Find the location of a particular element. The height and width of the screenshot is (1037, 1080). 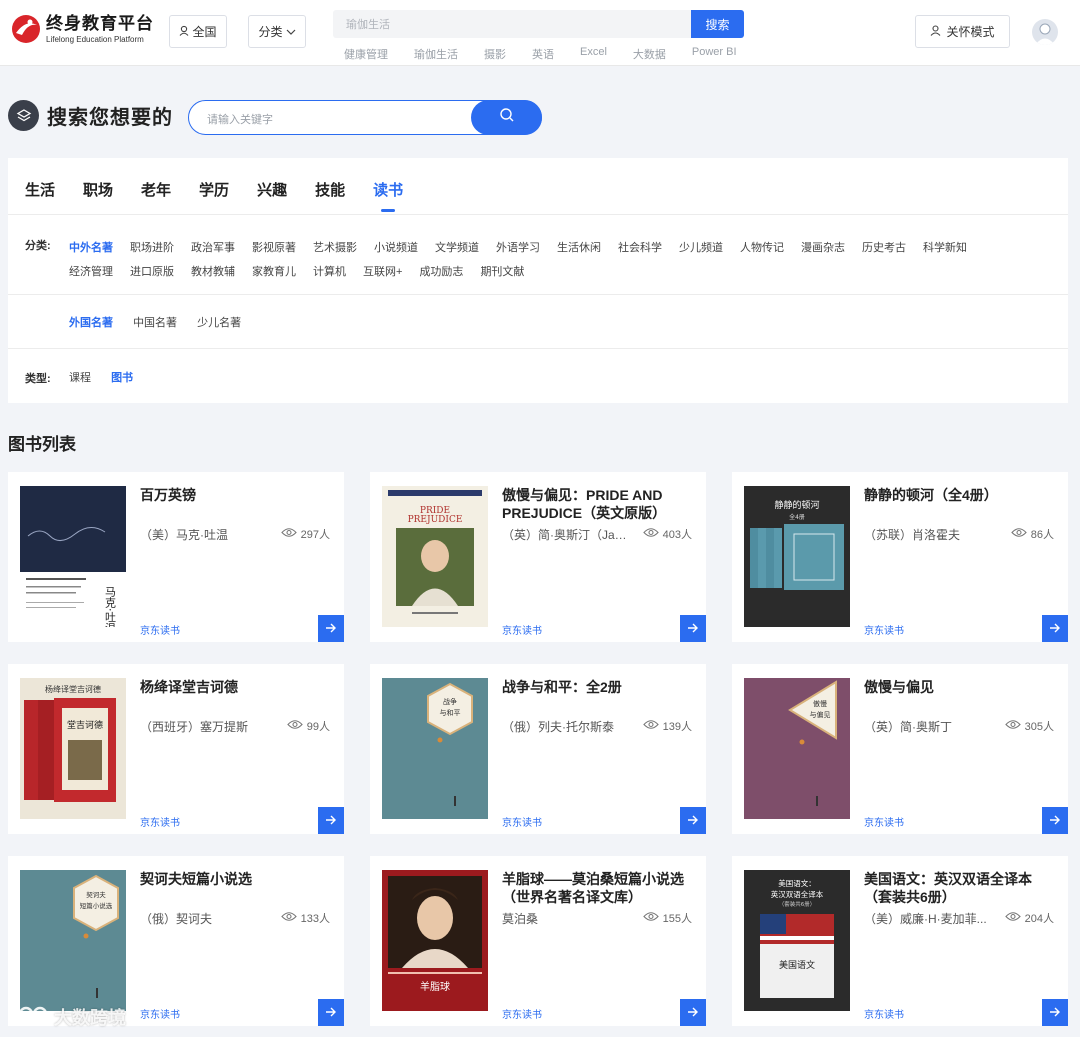

logo-title: 终身教育平台 is located at coordinates (100, 23).